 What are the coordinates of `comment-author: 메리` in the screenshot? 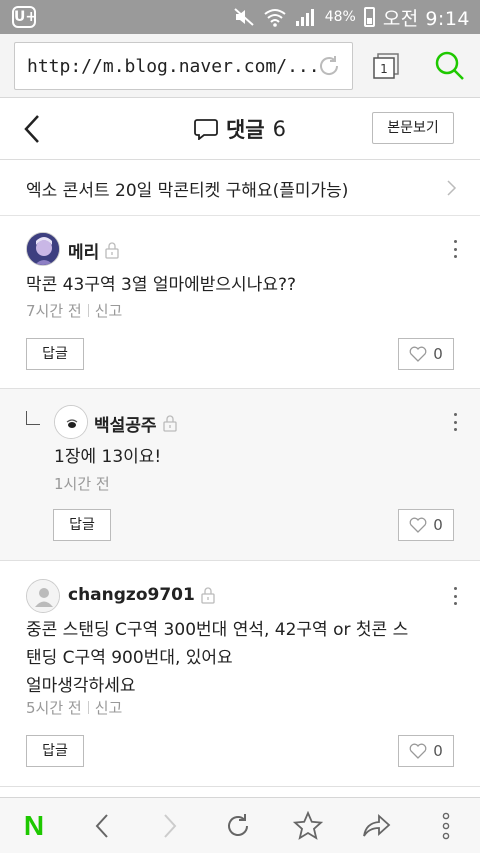 It's located at (93, 250).